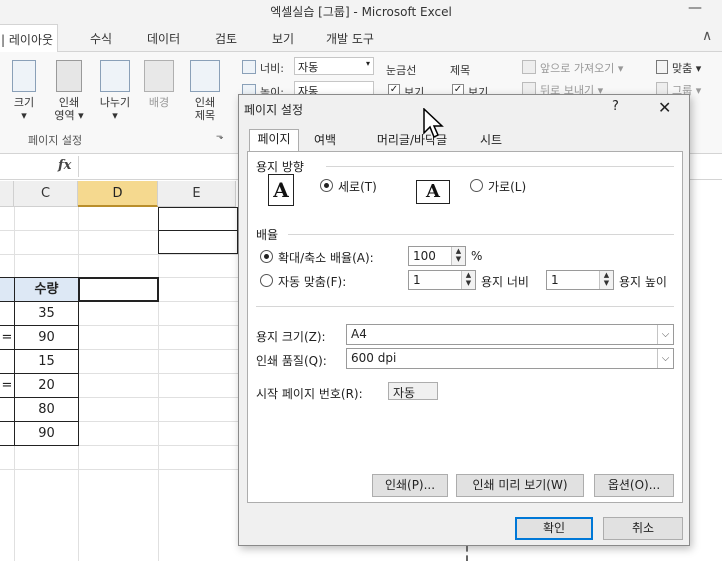  I want to click on breaks-sub: ▾, so click(115, 115).